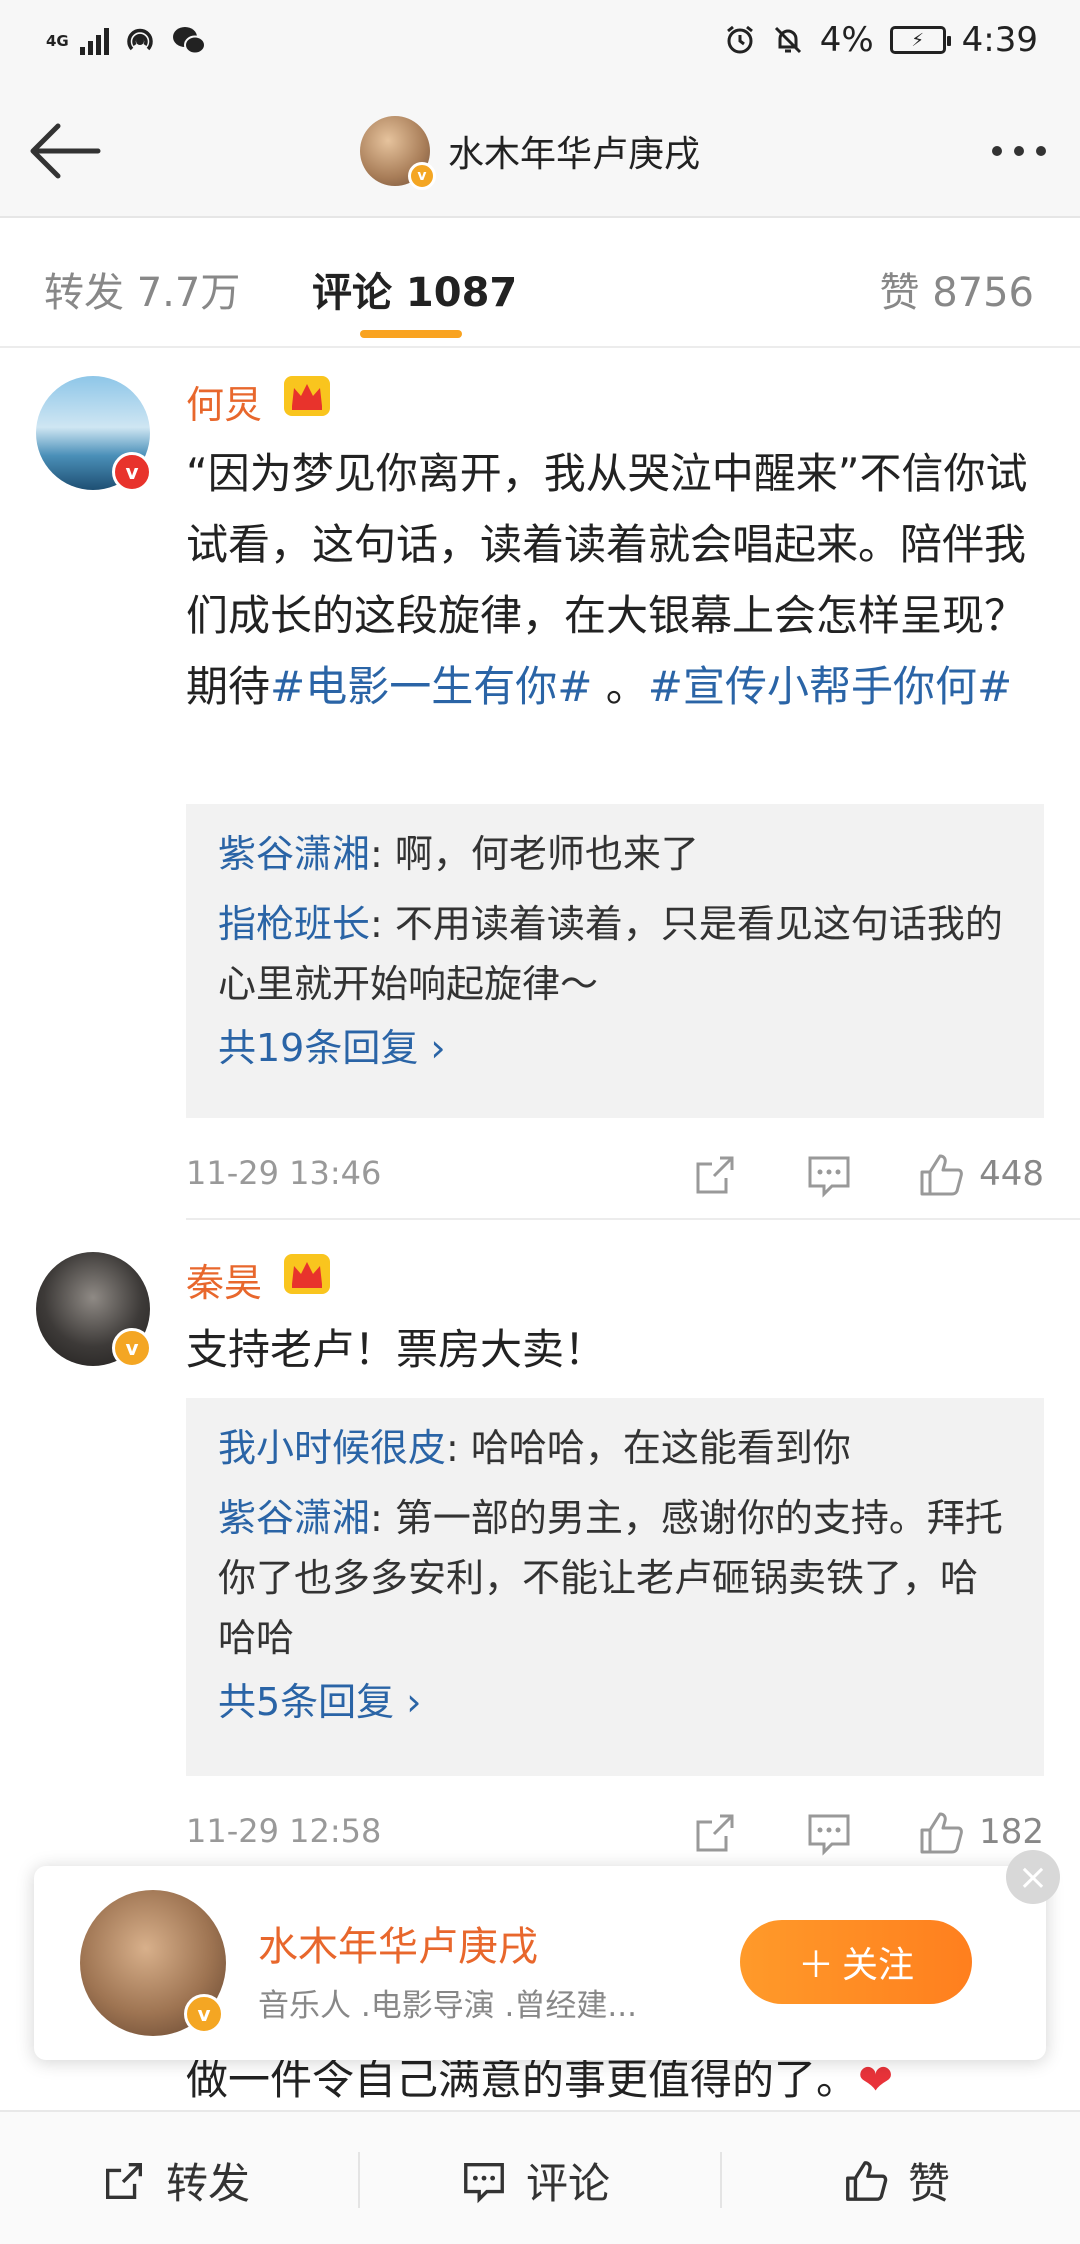 The height and width of the screenshot is (2244, 1080). Describe the element at coordinates (547, 1955) in the screenshot. I see `follow-card: v 水木年华卢庚戌 音乐人 .电影导演 .曾经建... ＋关注 ×` at that location.